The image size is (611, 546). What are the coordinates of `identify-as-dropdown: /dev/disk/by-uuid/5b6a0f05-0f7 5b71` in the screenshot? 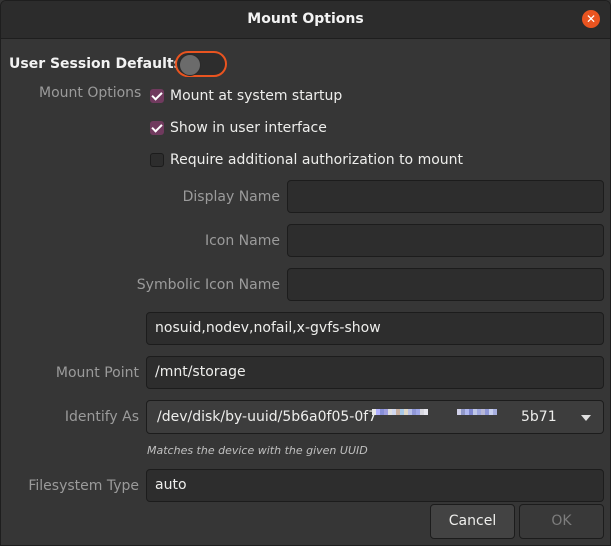 It's located at (375, 417).